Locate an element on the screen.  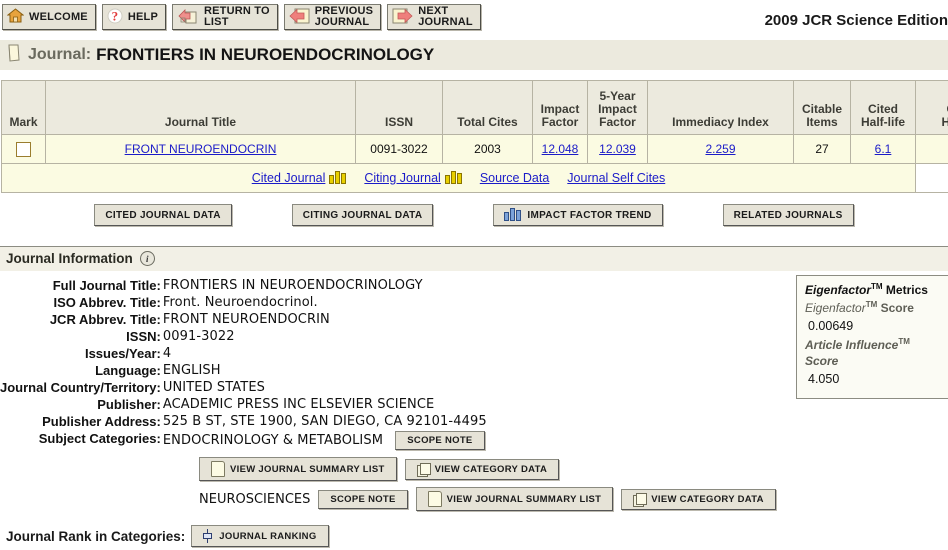
source-data-link: Source Data is located at coordinates (514, 178).